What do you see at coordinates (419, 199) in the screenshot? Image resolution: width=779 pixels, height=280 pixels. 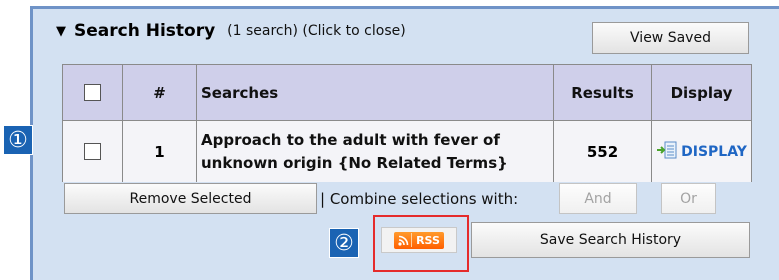 I see `combine-label: | Combine selections with:` at bounding box center [419, 199].